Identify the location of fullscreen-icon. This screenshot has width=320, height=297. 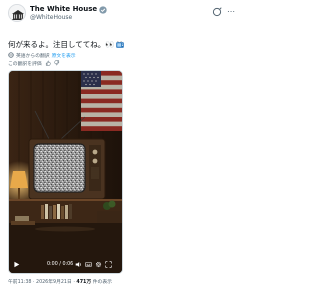
(108, 264).